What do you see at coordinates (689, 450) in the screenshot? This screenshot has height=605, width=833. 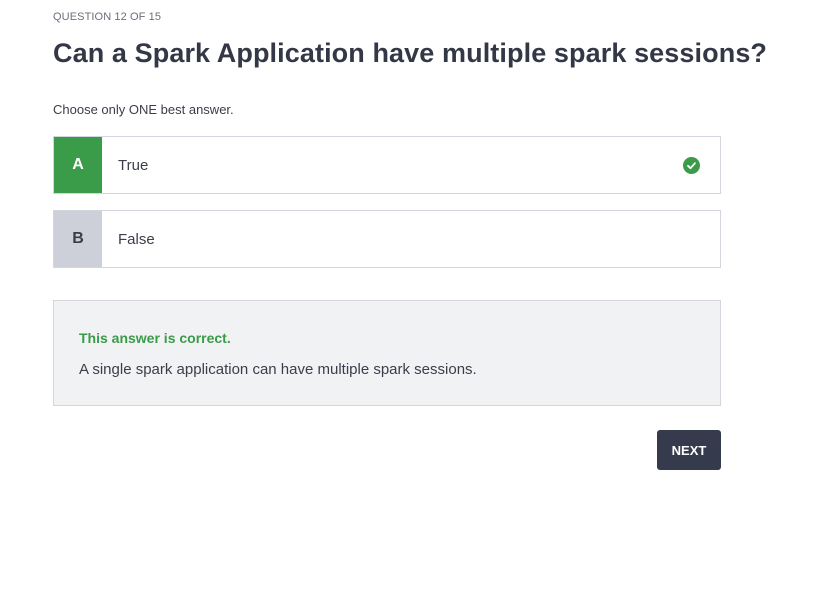 I see `next-button: NEXT` at bounding box center [689, 450].